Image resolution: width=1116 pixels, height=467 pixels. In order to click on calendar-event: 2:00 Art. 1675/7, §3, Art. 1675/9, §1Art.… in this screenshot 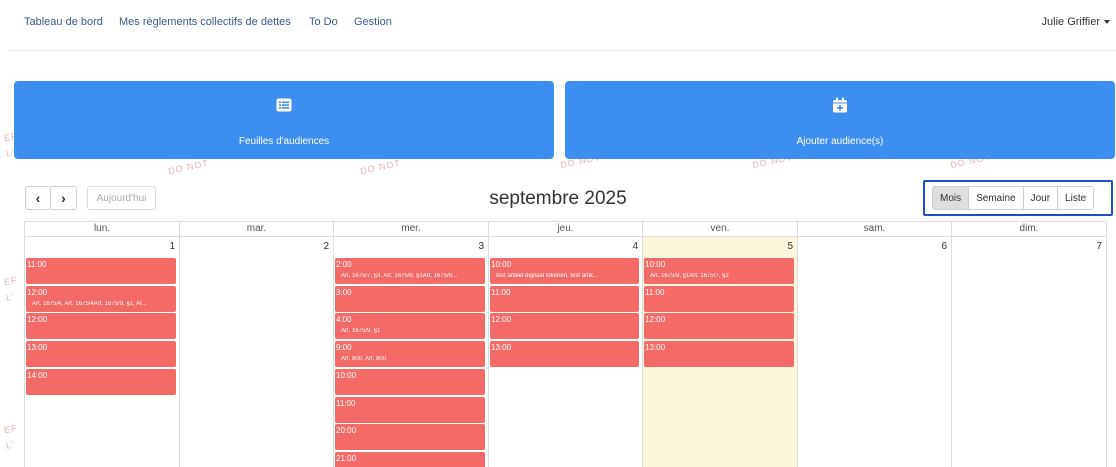, I will do `click(410, 271)`.